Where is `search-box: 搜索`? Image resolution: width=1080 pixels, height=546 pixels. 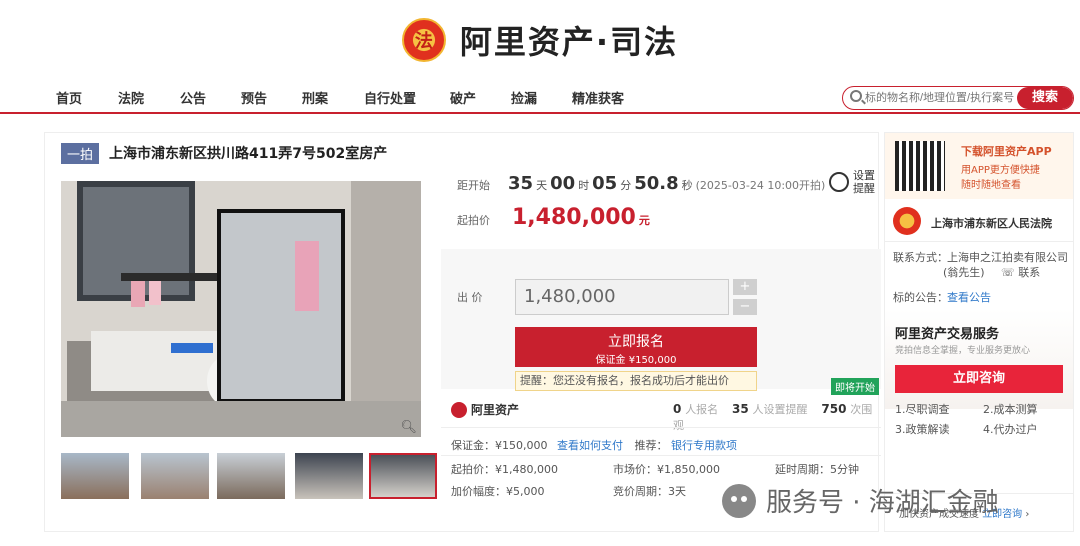
search-box: 搜索 is located at coordinates (958, 98).